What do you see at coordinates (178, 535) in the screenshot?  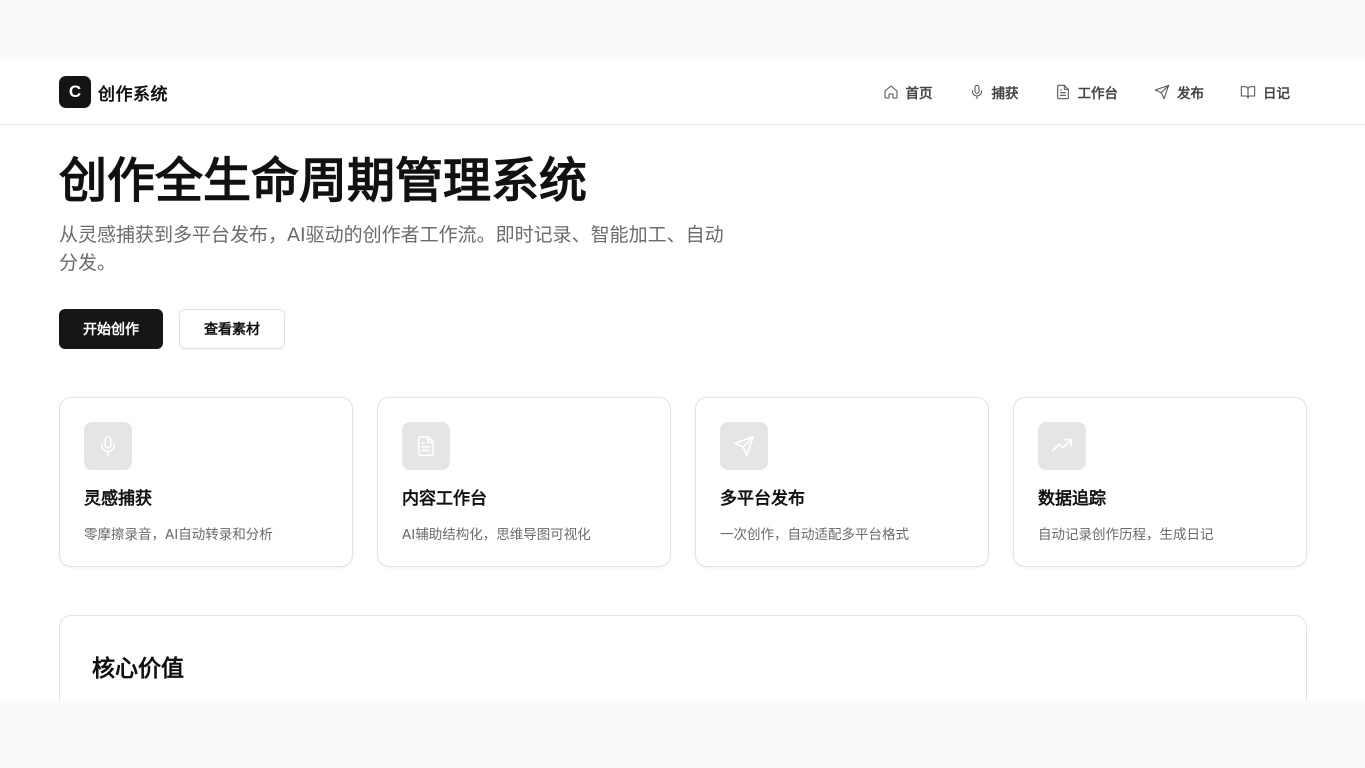 I see `card-description: 零摩擦录音，AI自动转录和分析` at bounding box center [178, 535].